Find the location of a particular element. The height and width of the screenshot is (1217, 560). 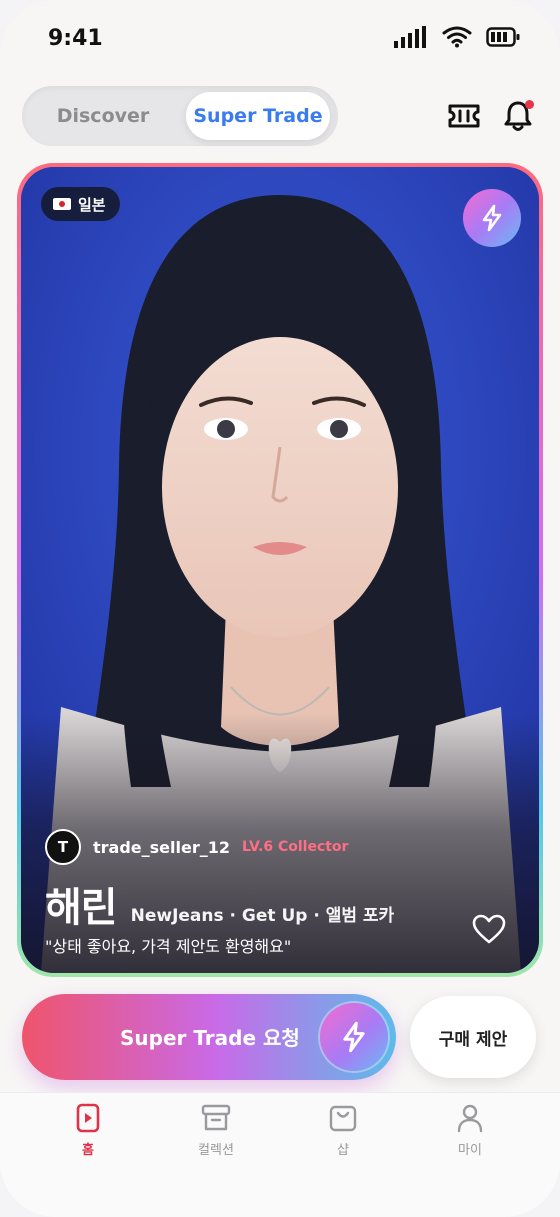

ticket-icon is located at coordinates (464, 116).